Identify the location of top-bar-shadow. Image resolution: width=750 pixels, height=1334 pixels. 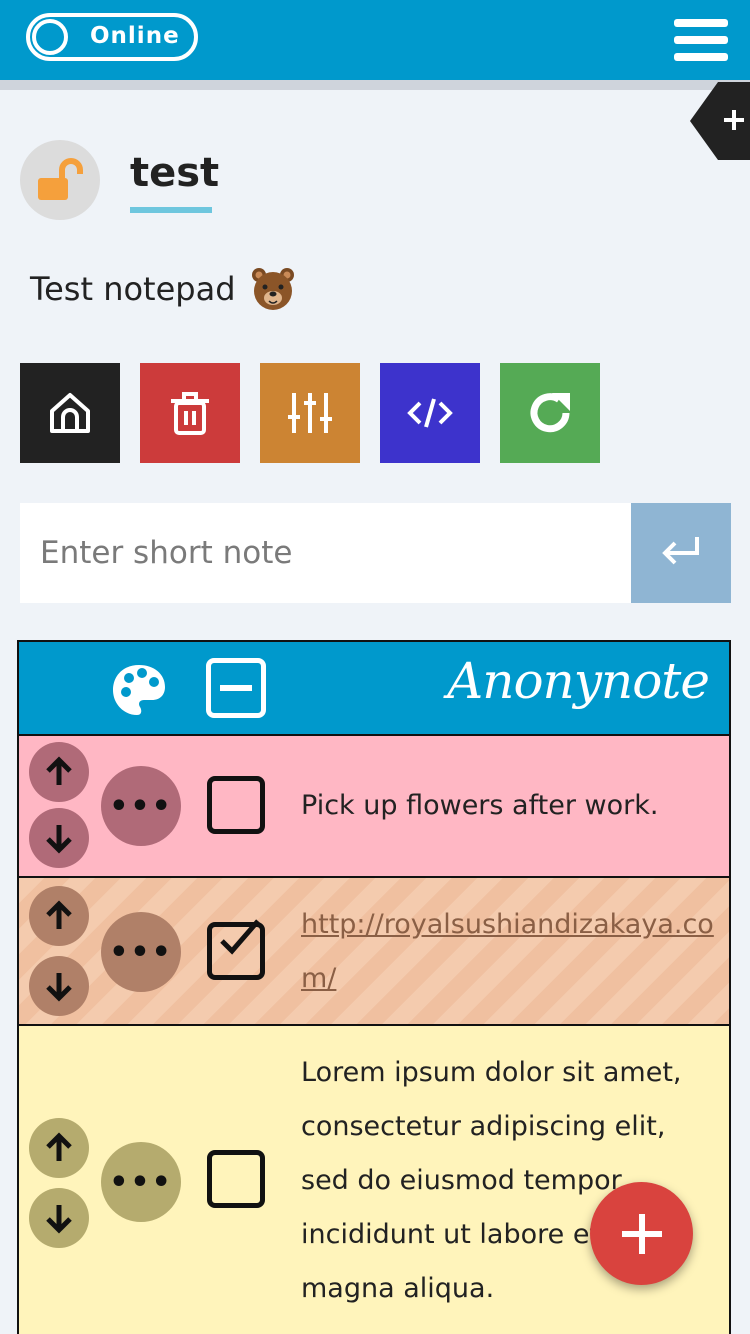
(375, 85).